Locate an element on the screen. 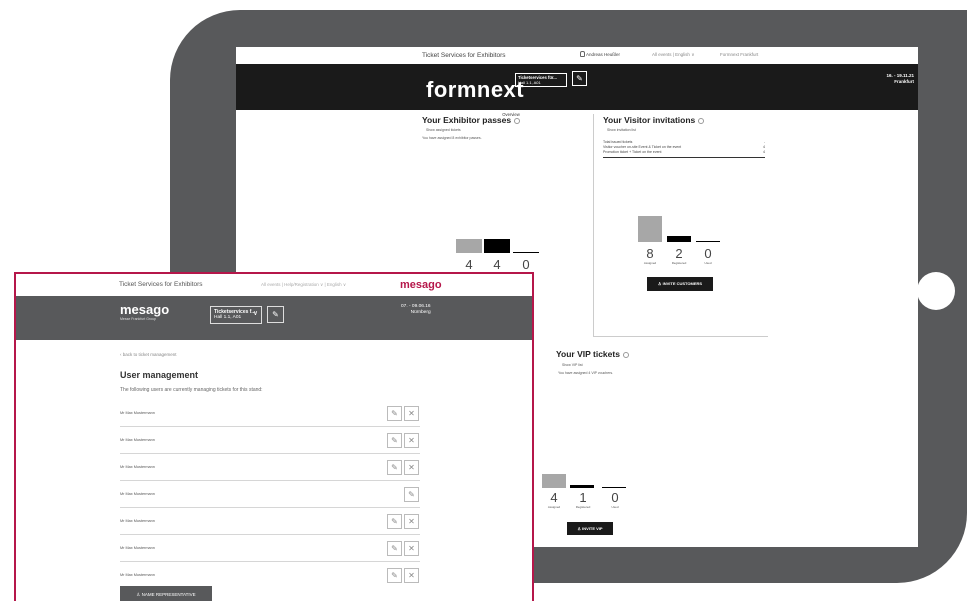 This screenshot has width=967, height=601. tablet-ticket-selector: Ticketservices für... Hall 1.1, A01 is located at coordinates (541, 80).